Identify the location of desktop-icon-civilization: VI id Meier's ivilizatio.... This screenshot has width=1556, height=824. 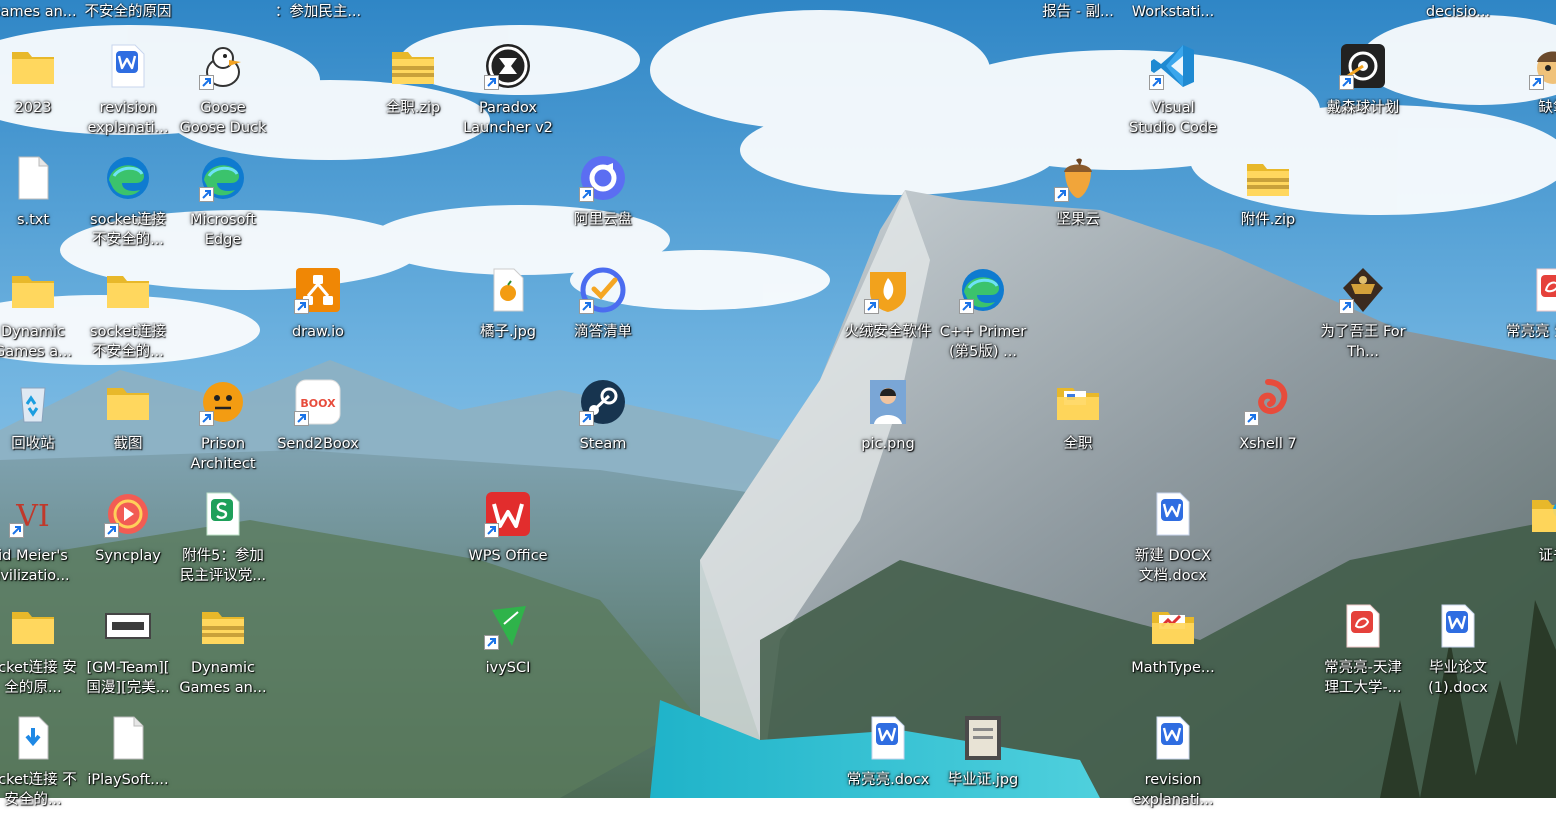
(40, 544).